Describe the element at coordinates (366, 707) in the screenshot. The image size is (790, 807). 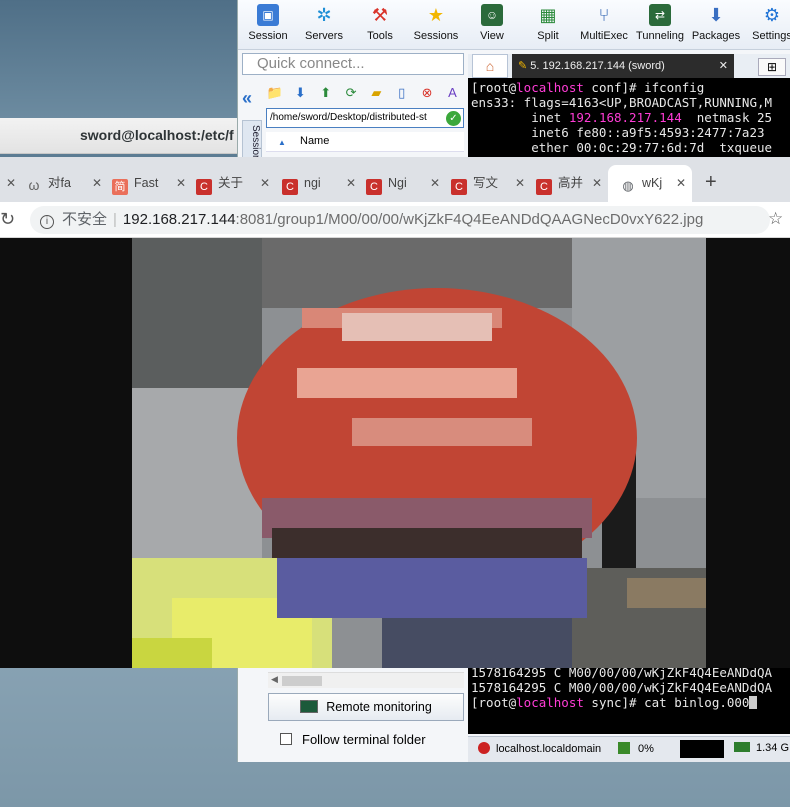
I see `remote-monitoring-button: Remote monitoring` at that location.